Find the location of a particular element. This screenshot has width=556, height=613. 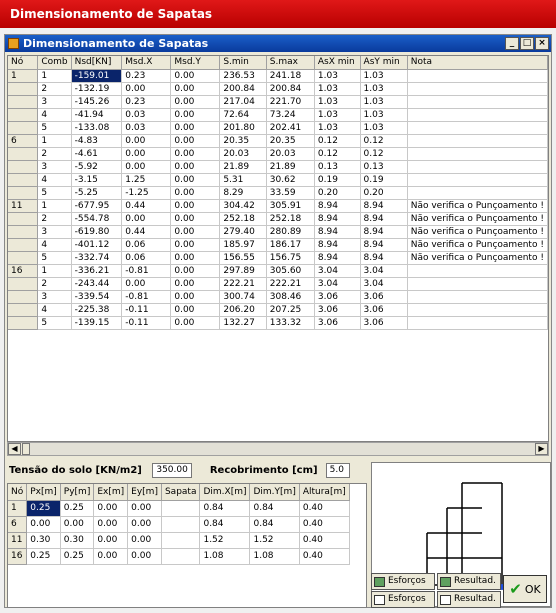

column-header: Ey[m] is located at coordinates (144, 492).